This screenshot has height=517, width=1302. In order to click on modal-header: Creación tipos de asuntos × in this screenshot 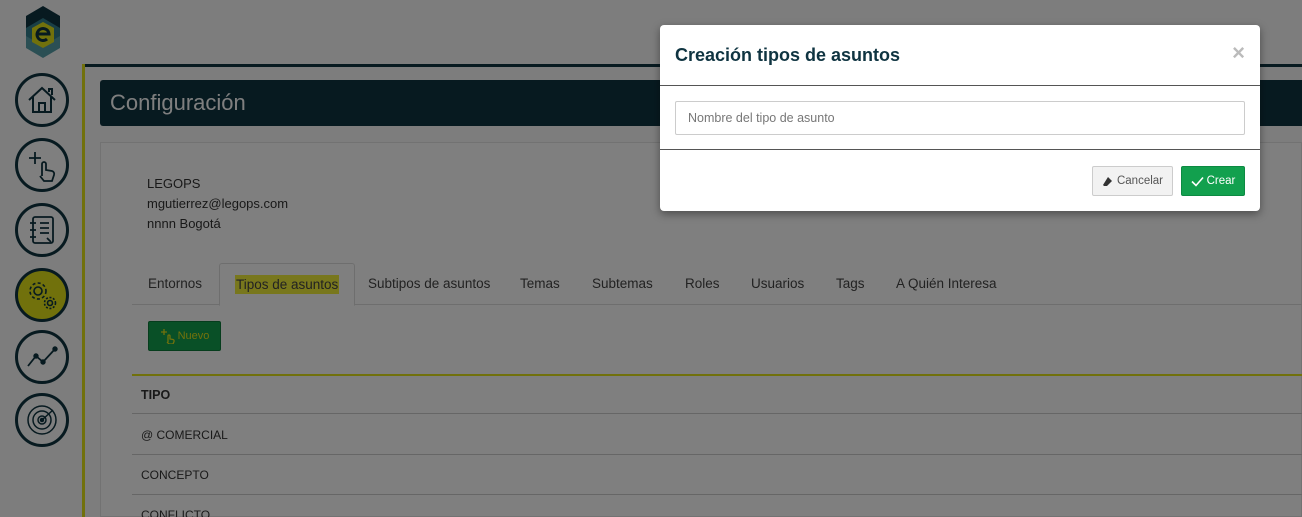, I will do `click(960, 55)`.